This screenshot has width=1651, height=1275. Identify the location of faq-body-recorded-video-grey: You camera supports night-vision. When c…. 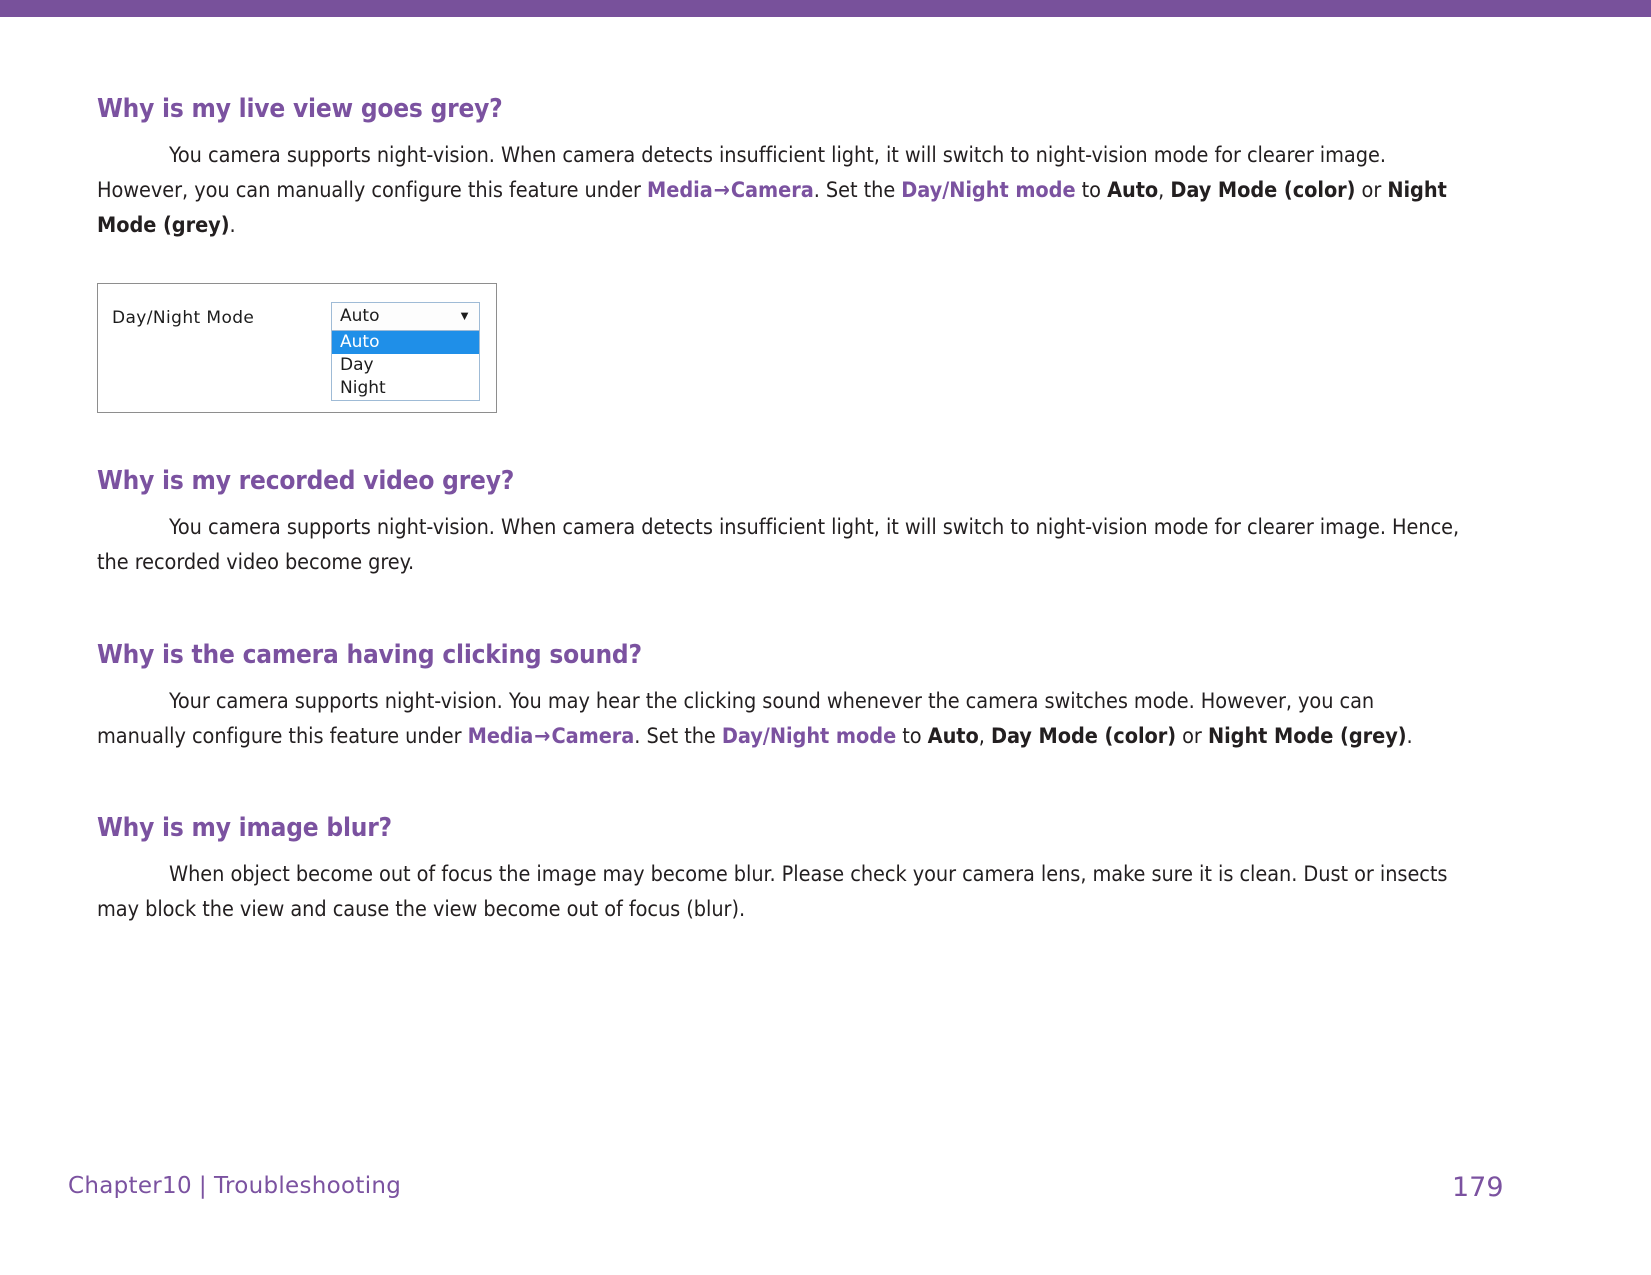
(782, 546).